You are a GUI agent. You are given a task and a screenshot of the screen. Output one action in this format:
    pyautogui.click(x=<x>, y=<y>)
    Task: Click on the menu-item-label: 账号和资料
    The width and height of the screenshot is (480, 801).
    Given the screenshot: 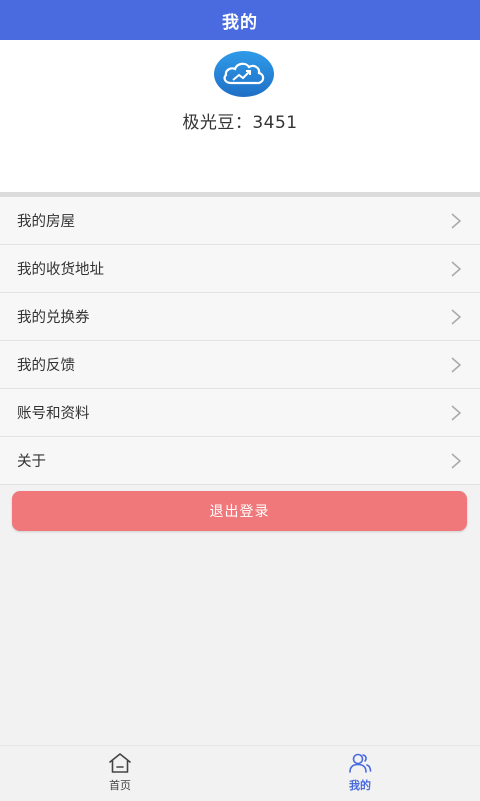 What is the action you would take?
    pyautogui.click(x=53, y=414)
    